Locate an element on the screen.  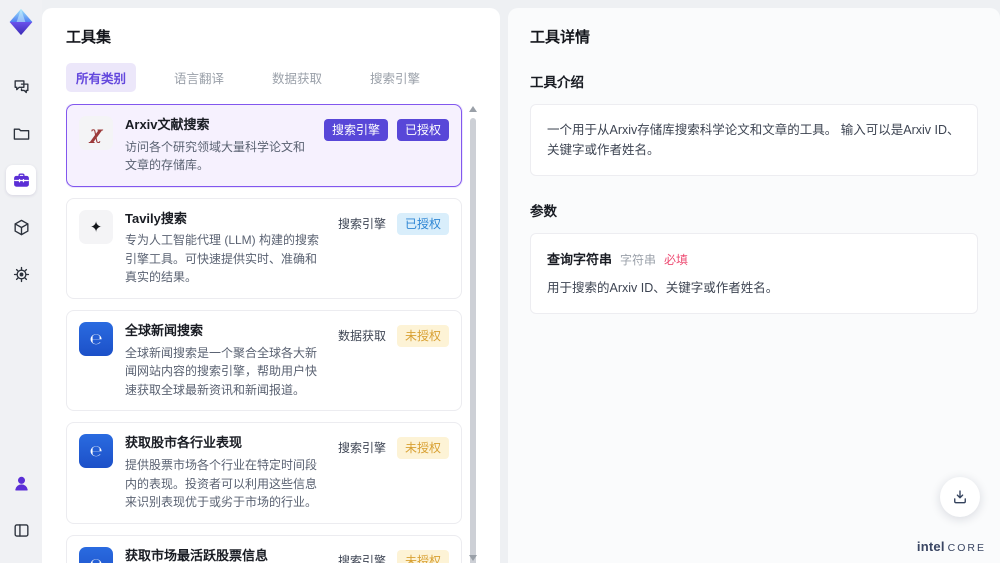
panel-toggle-icon is located at coordinates (21, 530).